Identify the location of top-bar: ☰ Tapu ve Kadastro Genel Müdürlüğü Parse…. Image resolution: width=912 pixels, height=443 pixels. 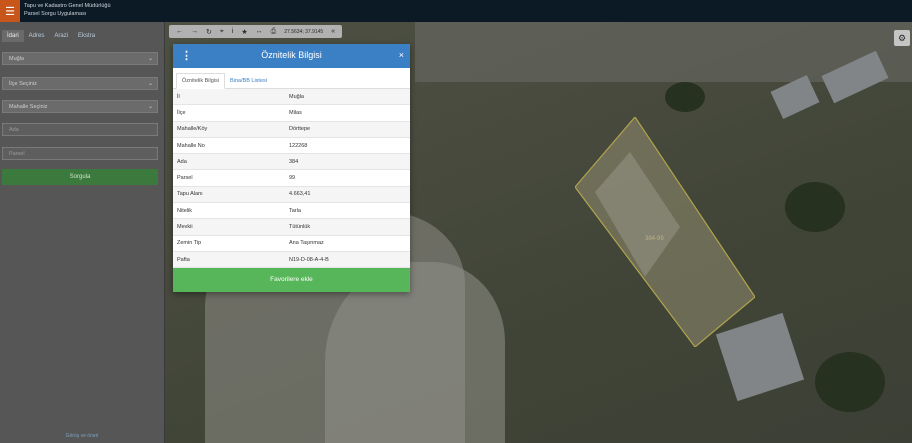
(456, 11).